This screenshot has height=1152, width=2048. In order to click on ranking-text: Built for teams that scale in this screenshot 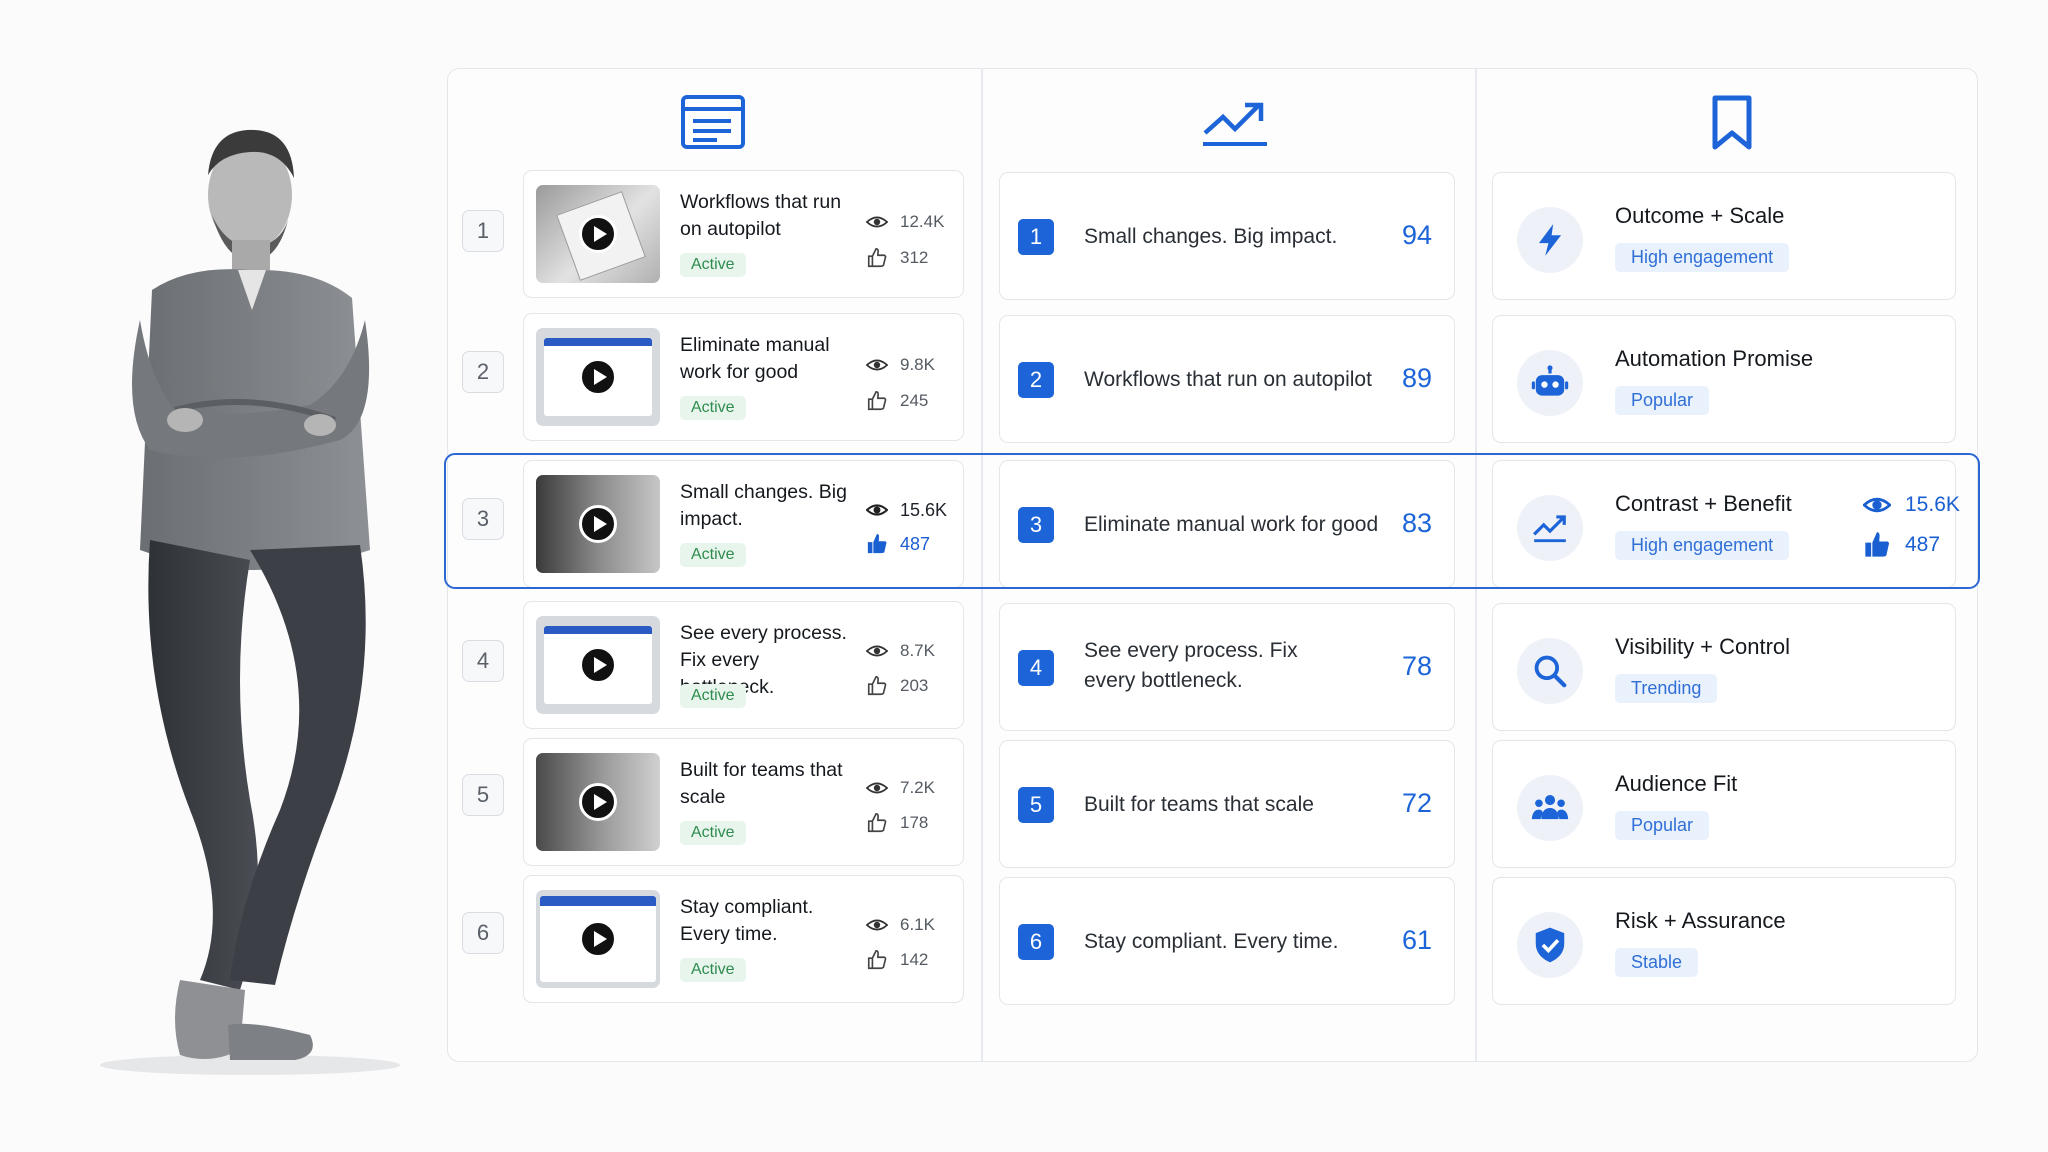, I will do `click(1199, 804)`.